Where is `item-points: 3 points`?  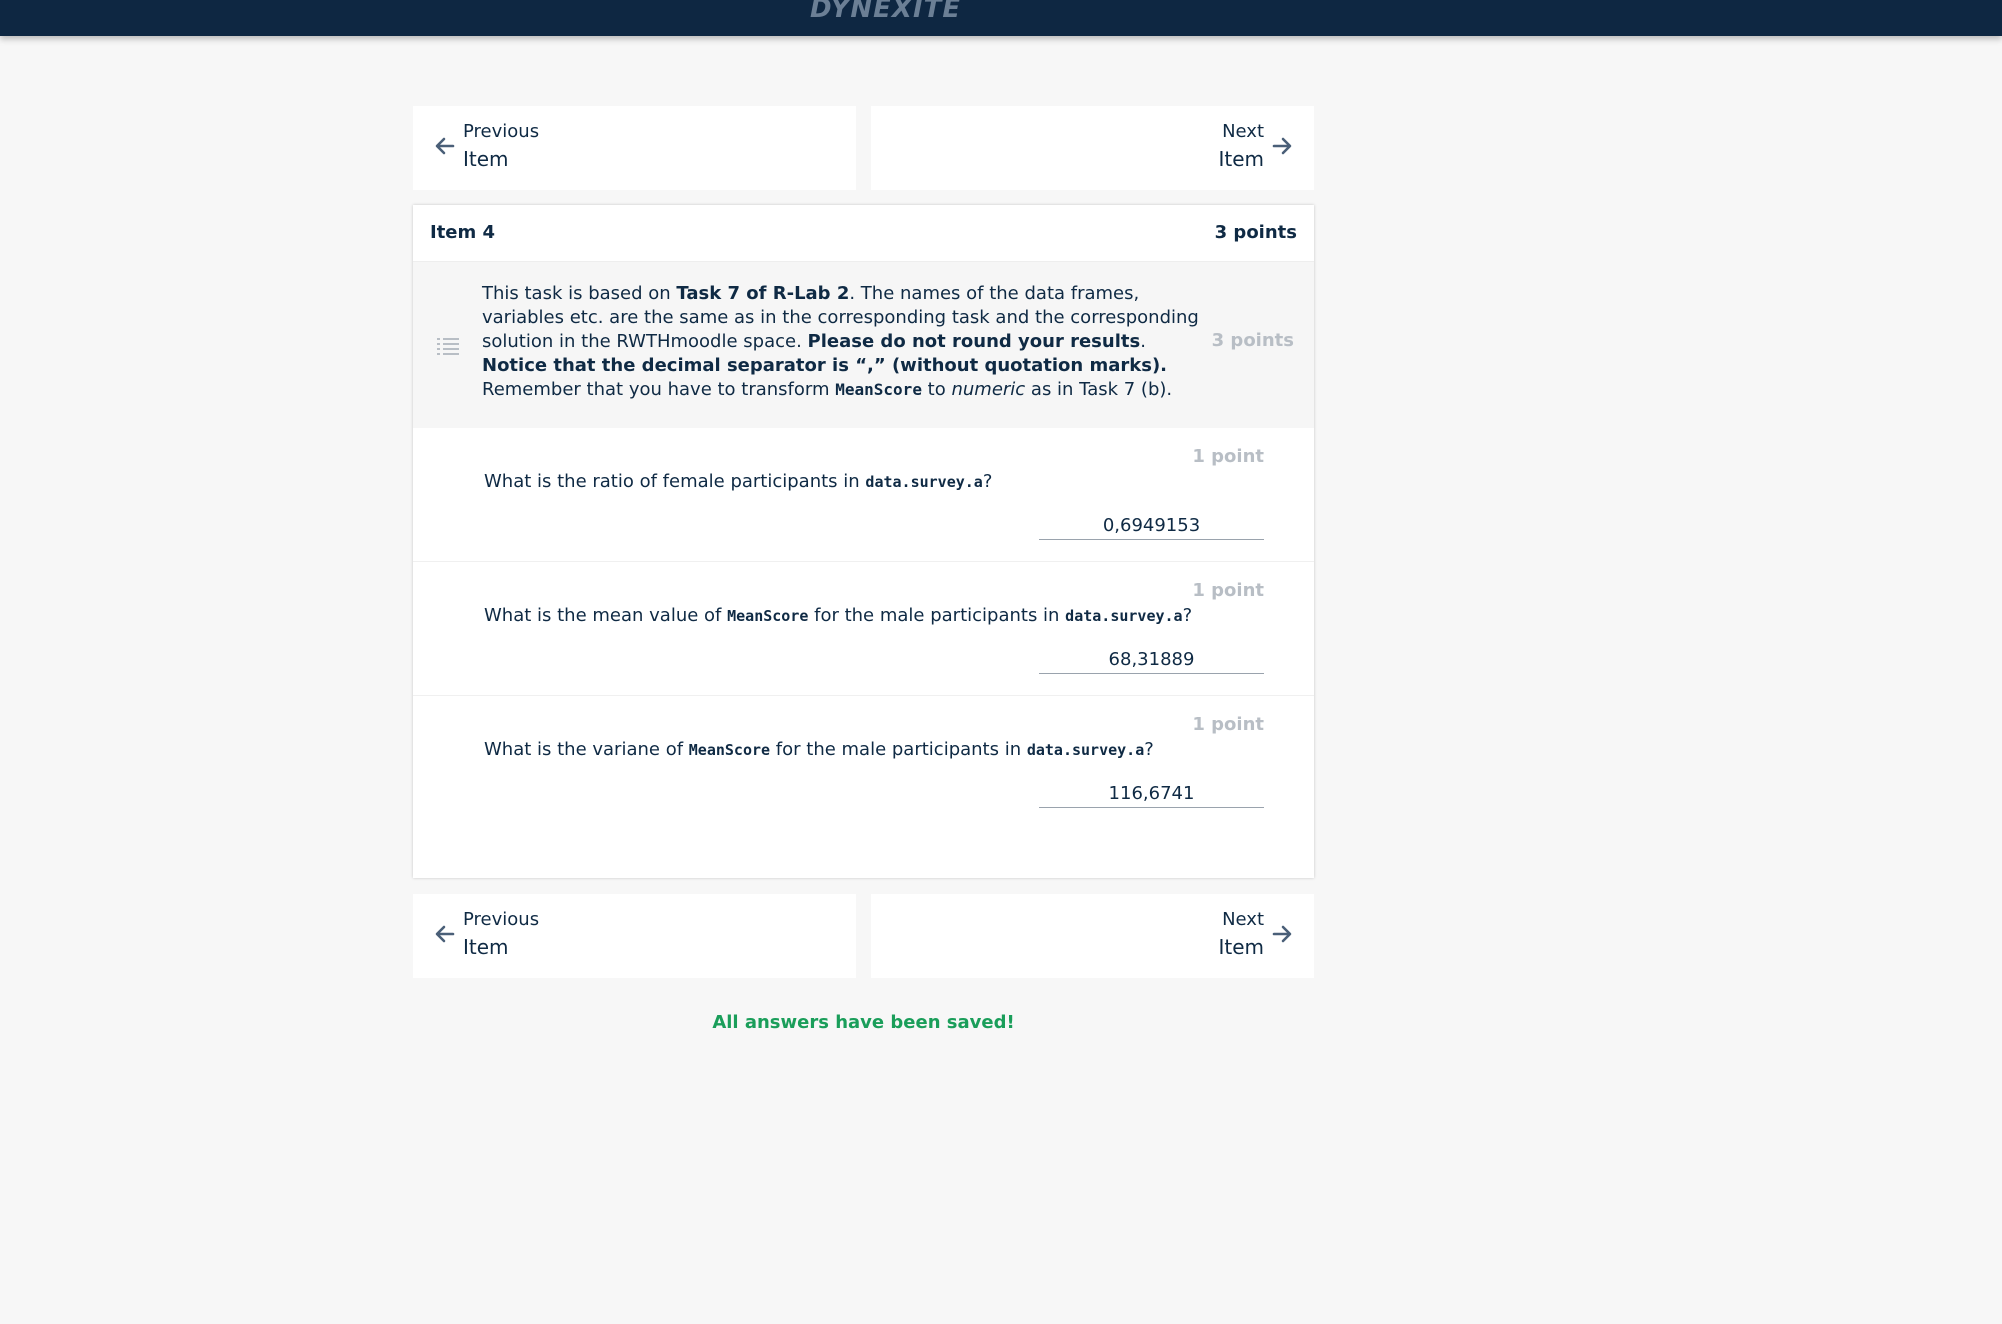
item-points: 3 points is located at coordinates (1255, 232).